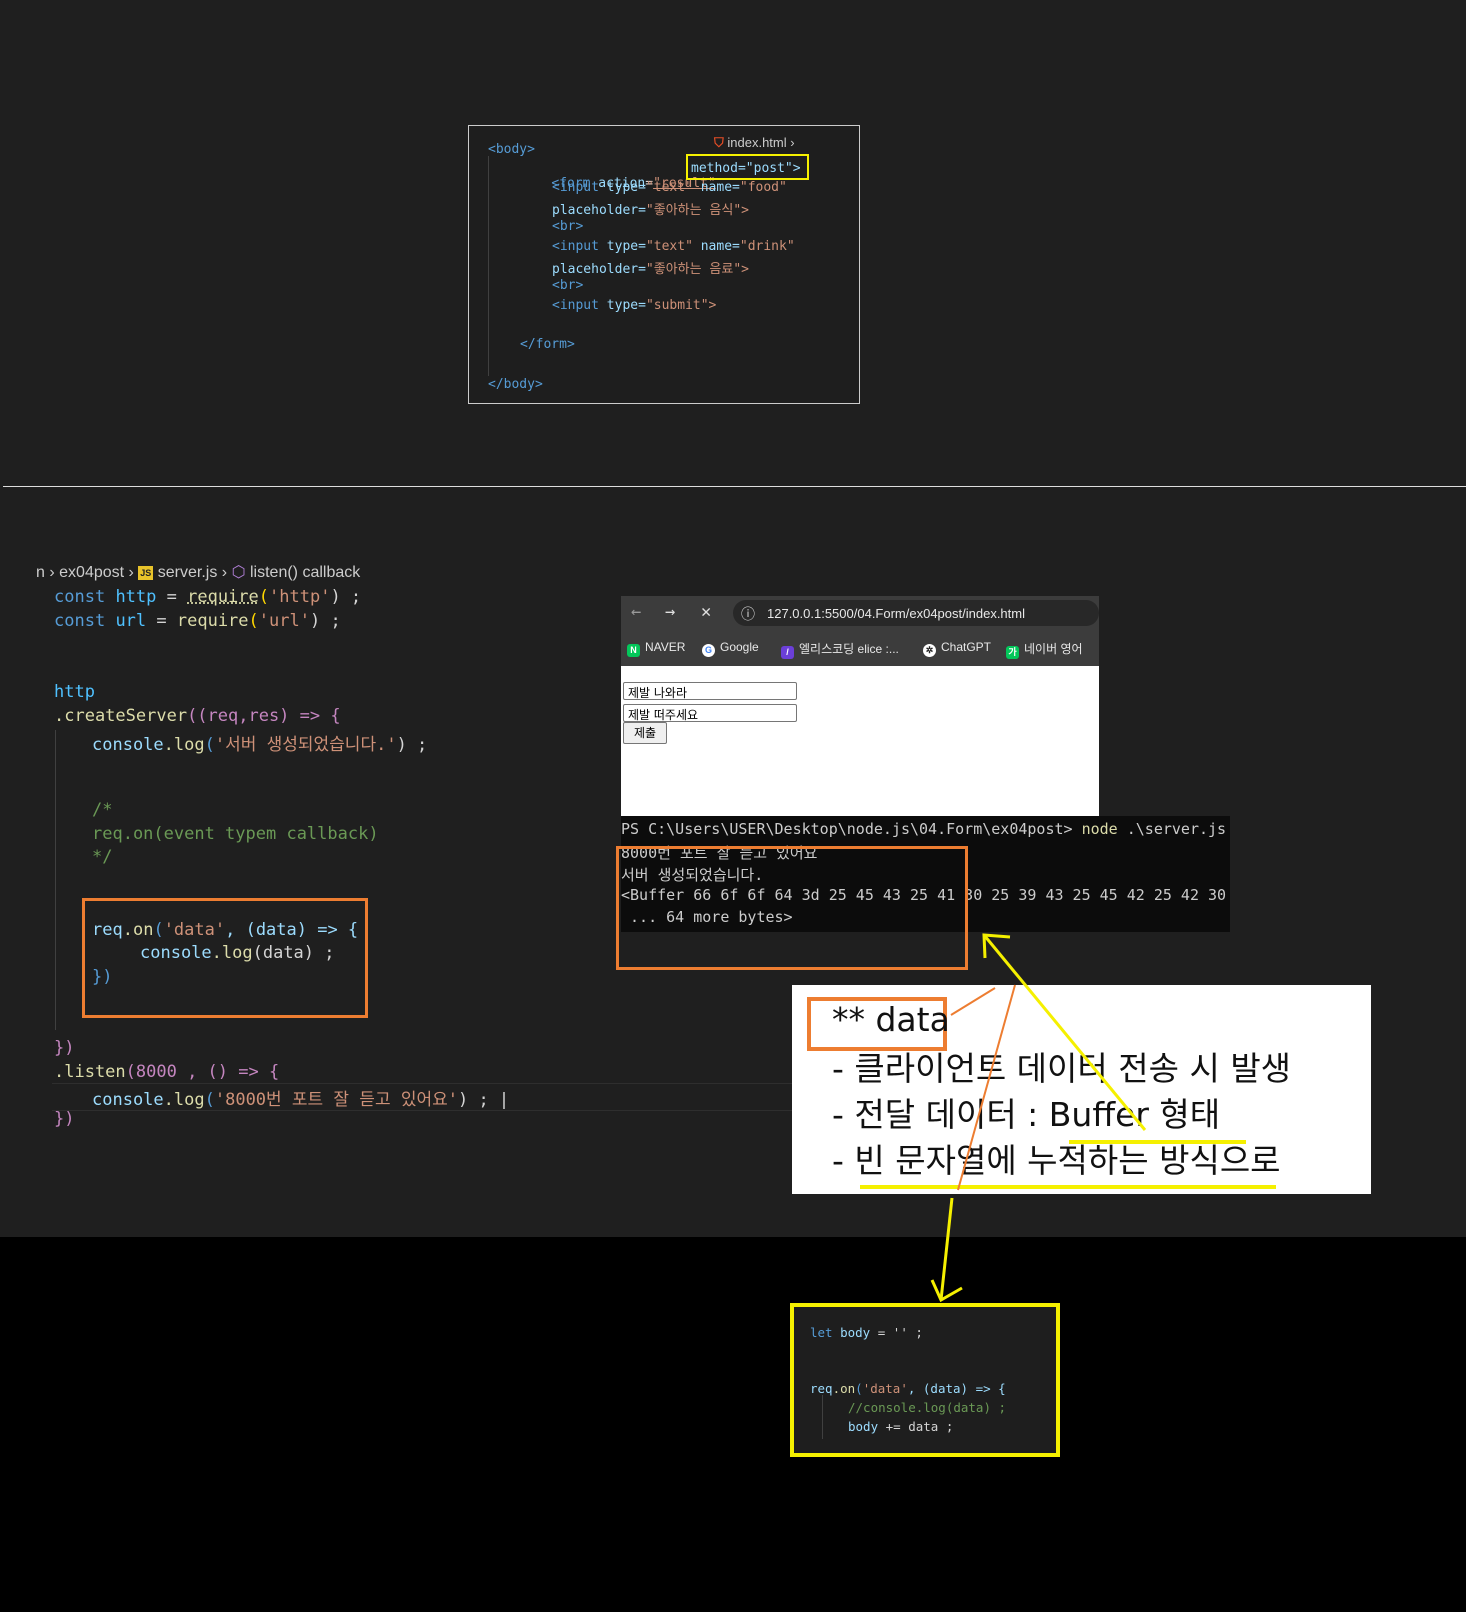  Describe the element at coordinates (946, 1249) in the screenshot. I see `yellow-arrow-line-down` at that location.